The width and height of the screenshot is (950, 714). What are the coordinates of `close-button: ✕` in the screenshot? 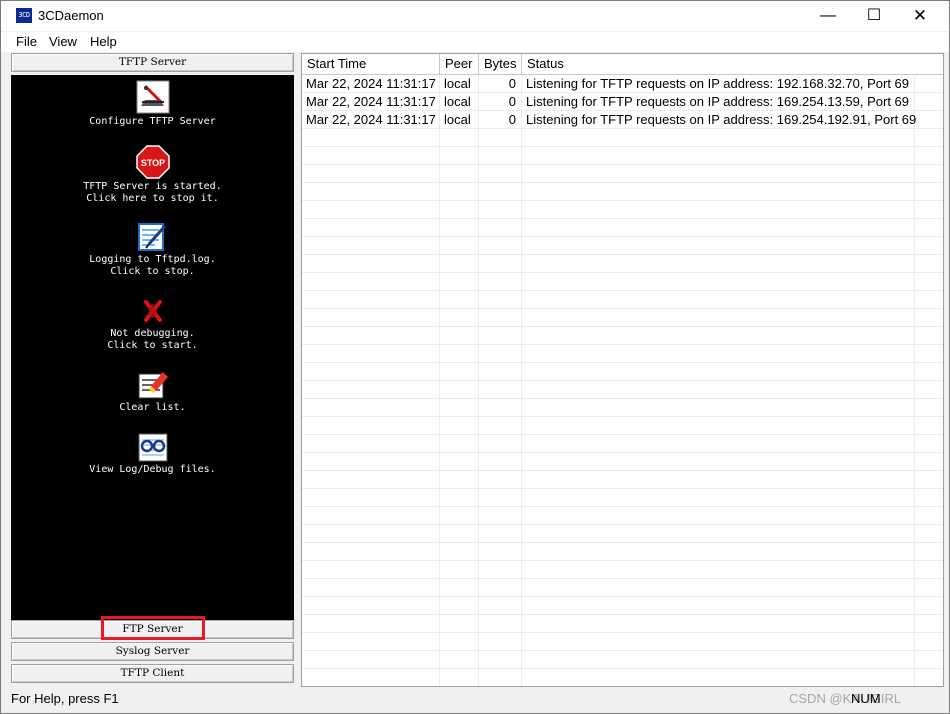 It's located at (920, 16).